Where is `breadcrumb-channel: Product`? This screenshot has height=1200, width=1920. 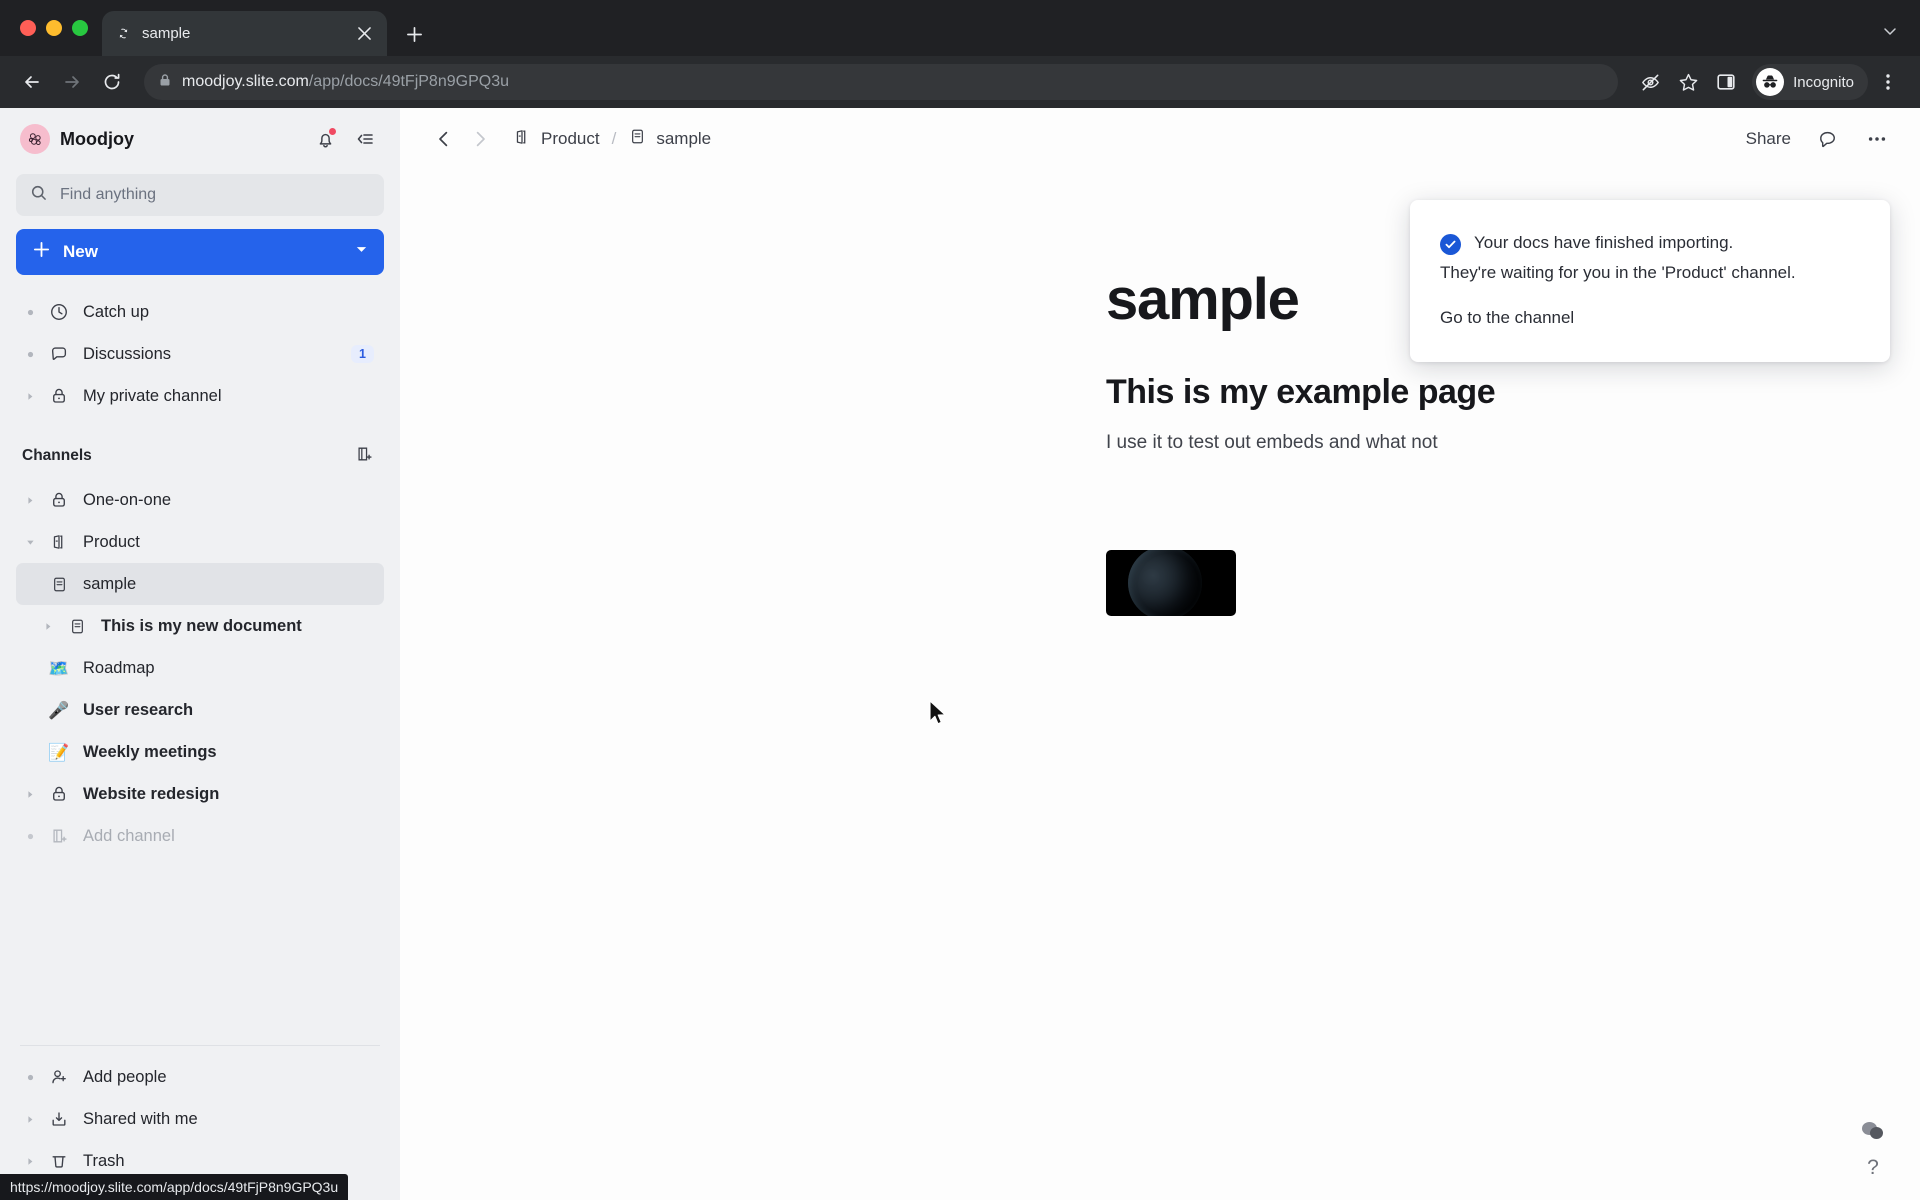 breadcrumb-channel: Product is located at coordinates (556, 139).